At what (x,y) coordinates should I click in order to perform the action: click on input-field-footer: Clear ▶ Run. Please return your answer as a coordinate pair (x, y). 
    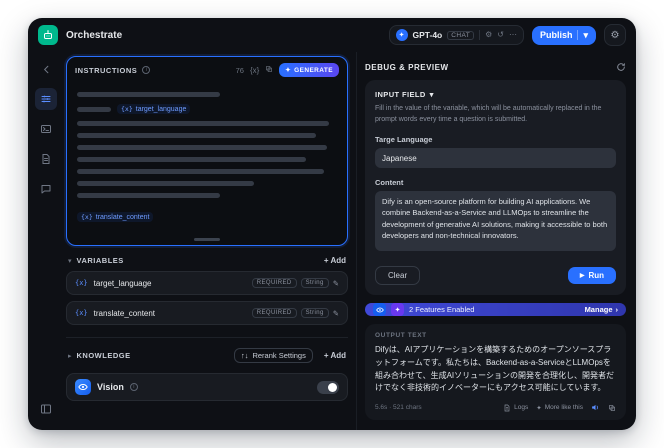
    Looking at the image, I should click on (495, 275).